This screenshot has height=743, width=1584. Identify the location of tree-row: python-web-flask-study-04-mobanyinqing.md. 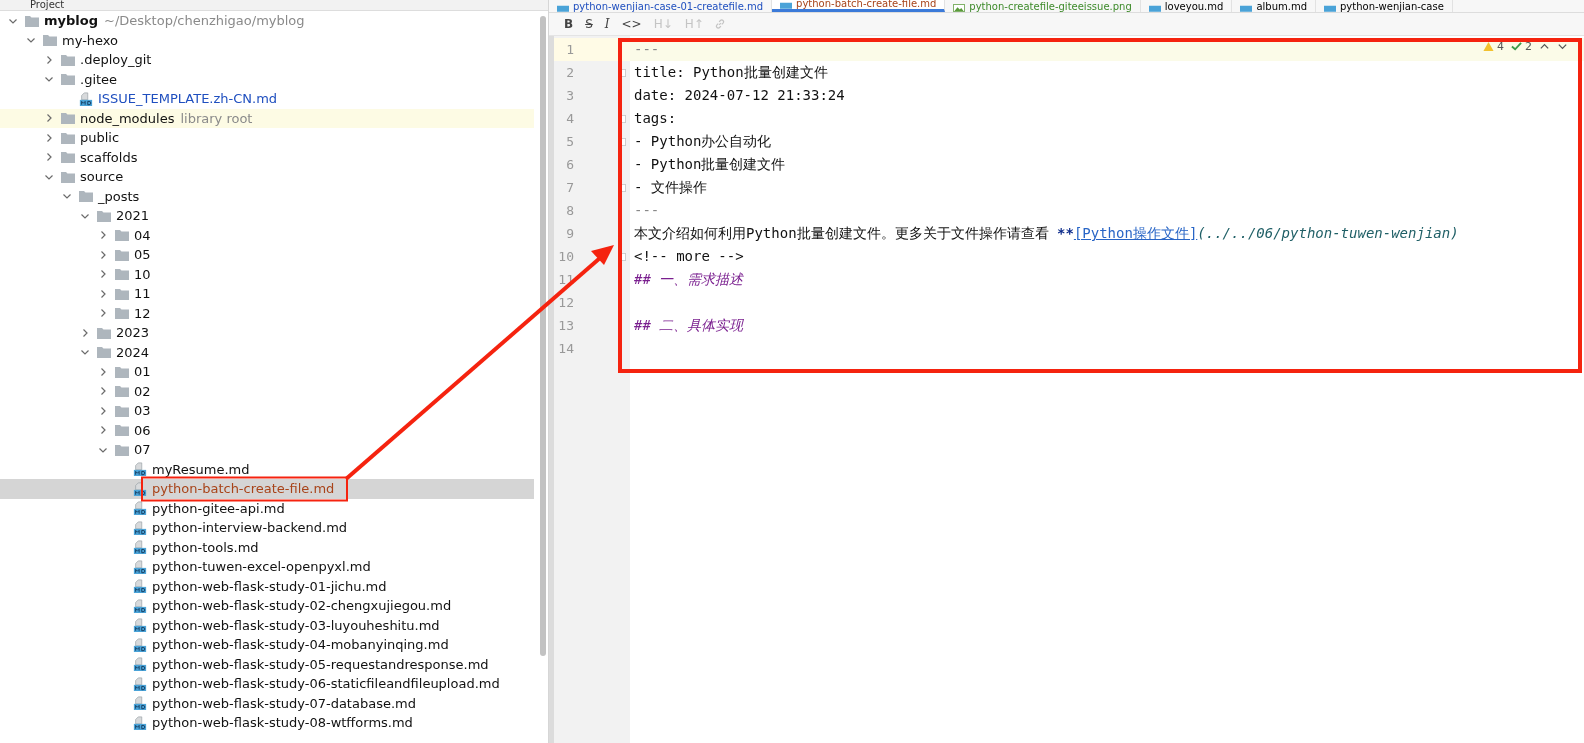
(267, 645).